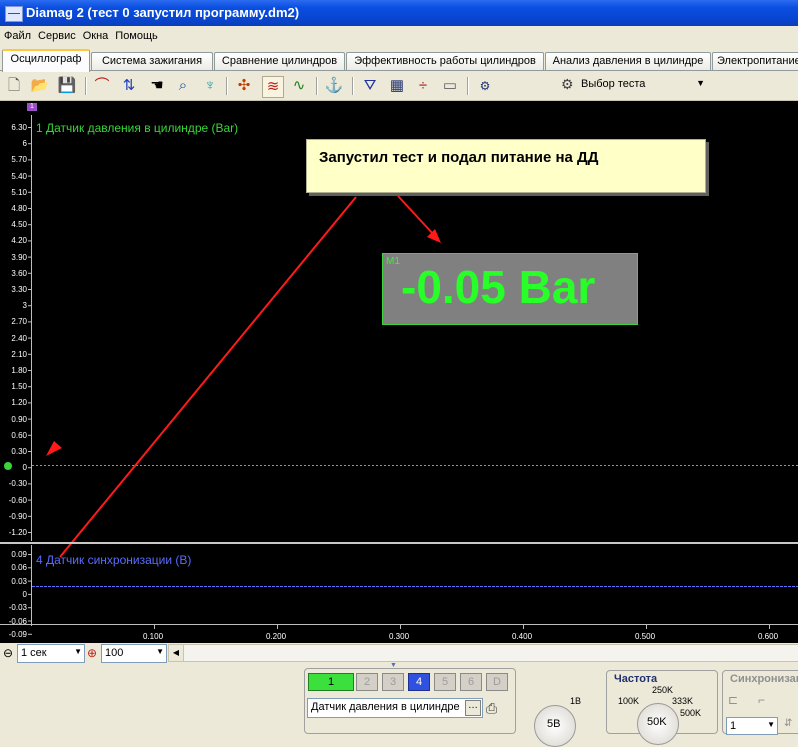  I want to click on channel-marker: 1, so click(32, 107).